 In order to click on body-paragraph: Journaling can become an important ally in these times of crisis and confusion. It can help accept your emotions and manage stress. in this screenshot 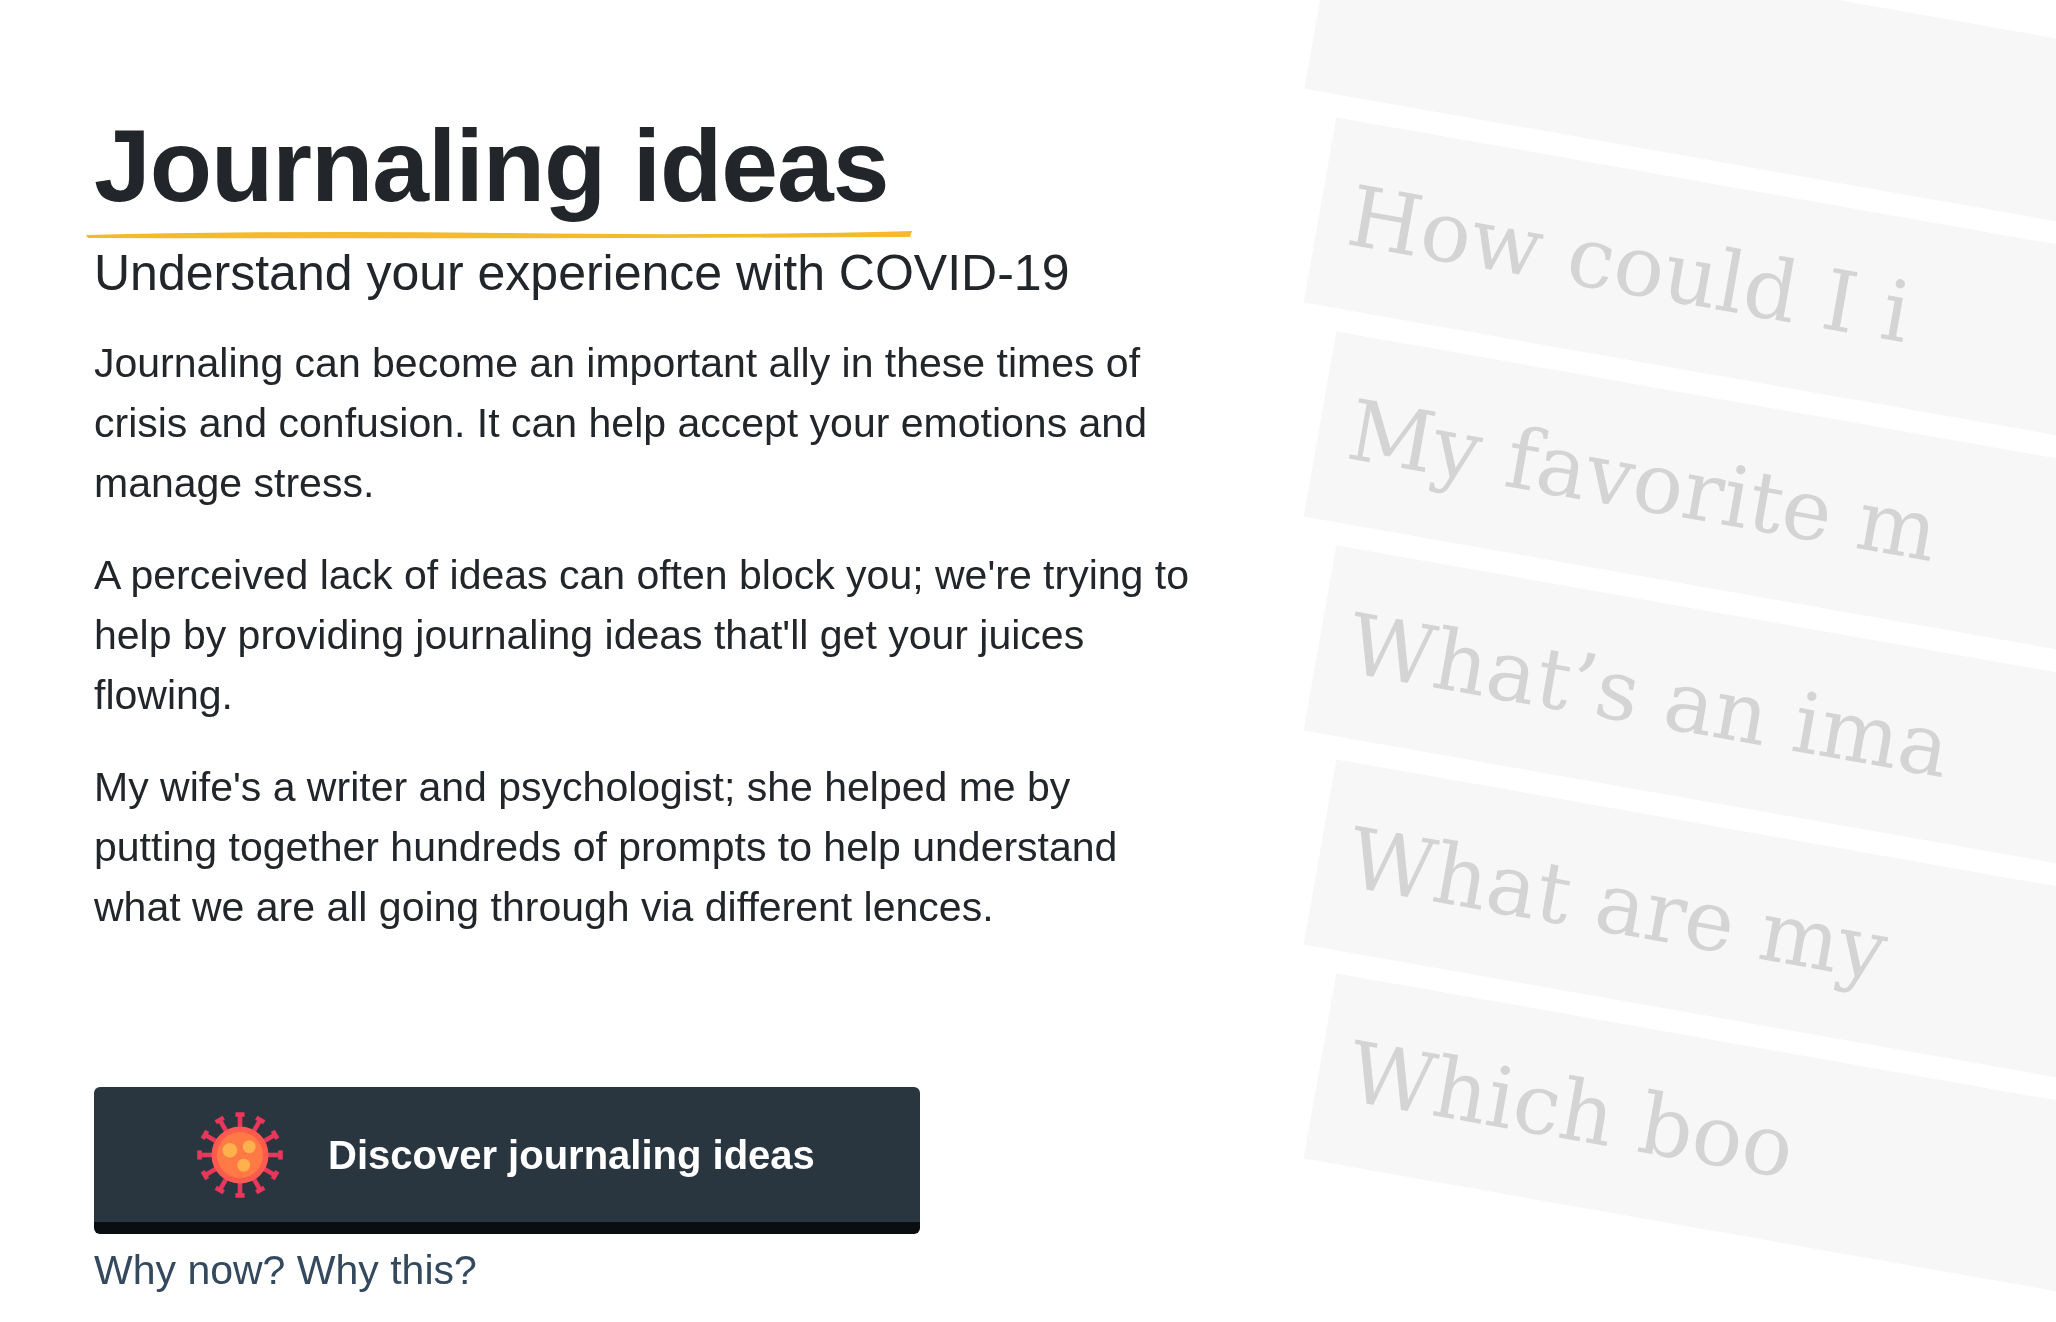, I will do `click(621, 424)`.